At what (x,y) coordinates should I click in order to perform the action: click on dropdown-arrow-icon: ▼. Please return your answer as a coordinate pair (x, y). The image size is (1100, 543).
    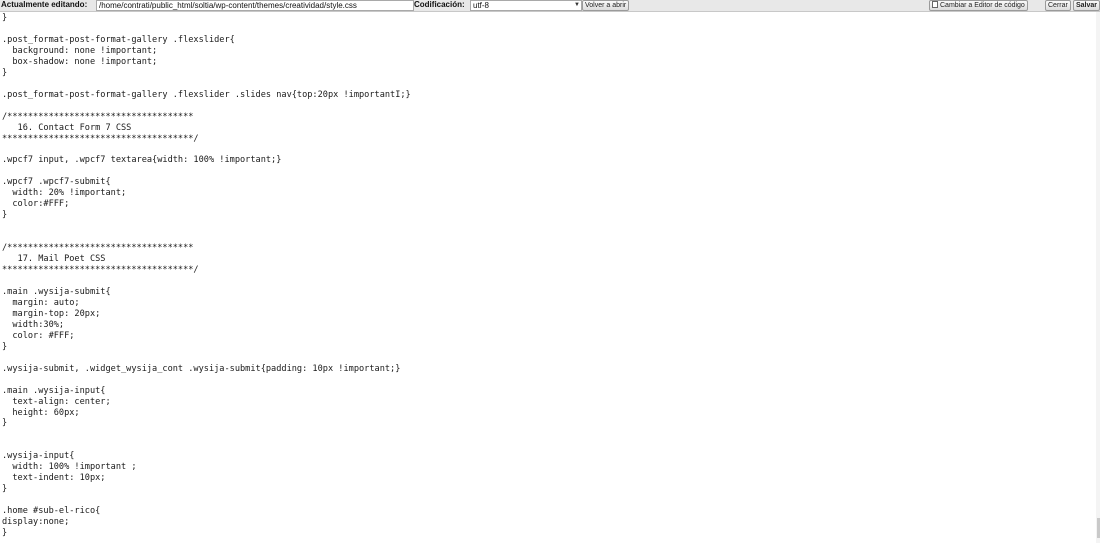
    Looking at the image, I should click on (577, 5).